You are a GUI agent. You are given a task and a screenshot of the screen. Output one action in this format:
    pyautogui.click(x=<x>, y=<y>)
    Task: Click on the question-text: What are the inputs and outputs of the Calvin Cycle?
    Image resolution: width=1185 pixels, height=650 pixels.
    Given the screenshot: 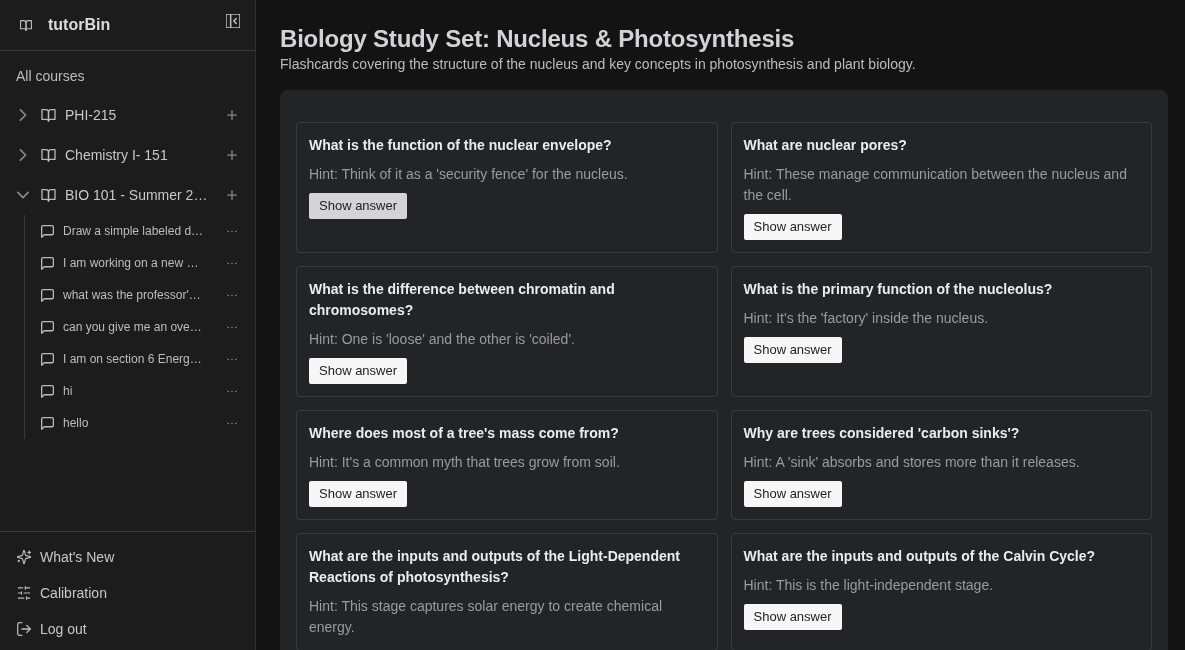 What is the action you would take?
    pyautogui.click(x=920, y=556)
    